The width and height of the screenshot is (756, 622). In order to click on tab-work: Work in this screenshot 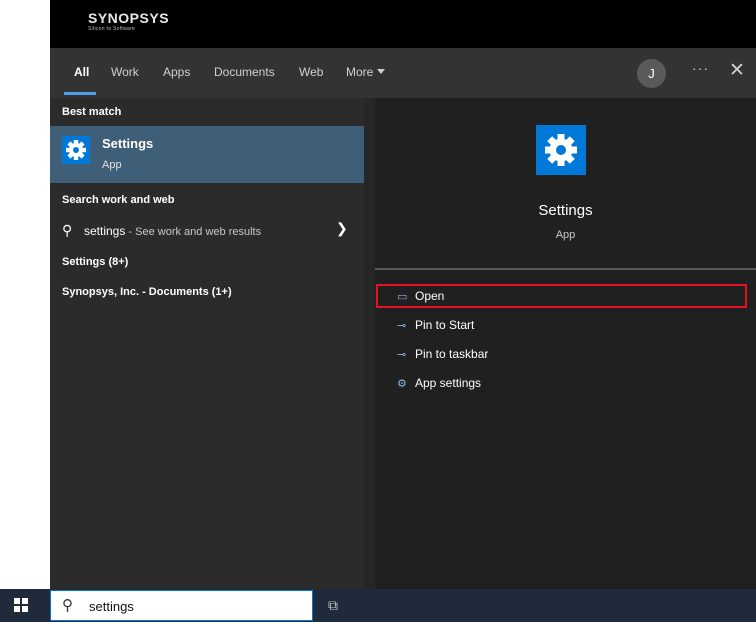, I will do `click(125, 72)`.